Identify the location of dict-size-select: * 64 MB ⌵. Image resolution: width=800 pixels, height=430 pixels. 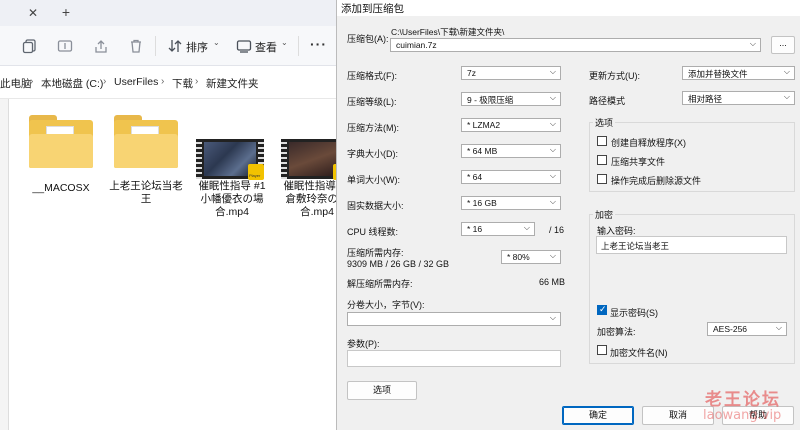
(511, 151).